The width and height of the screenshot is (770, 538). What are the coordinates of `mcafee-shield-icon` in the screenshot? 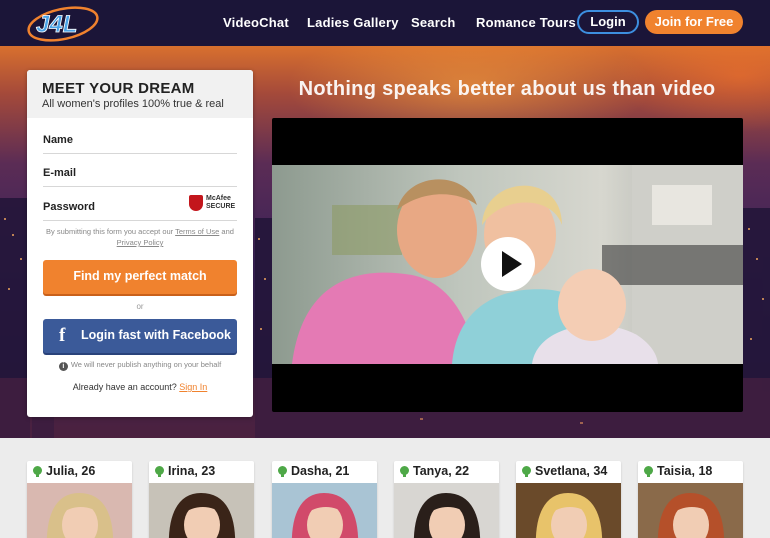 It's located at (196, 203).